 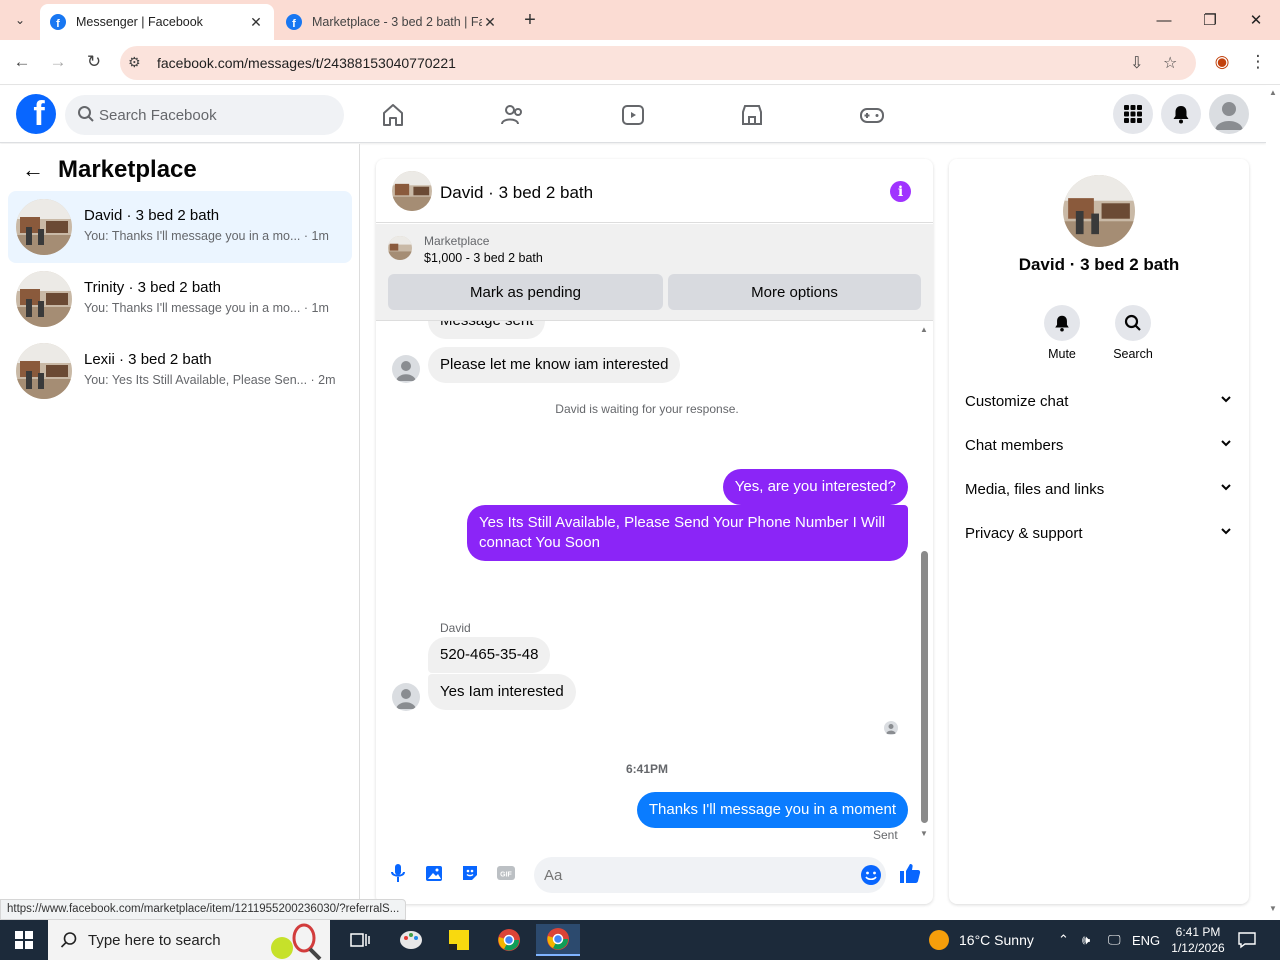 I want to click on message-input, so click(x=694, y=875).